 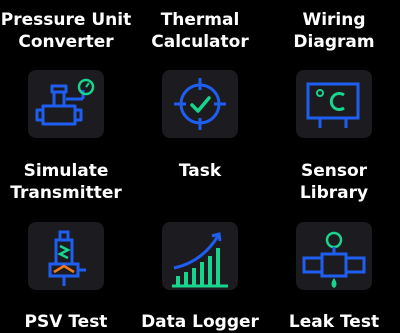 I want to click on data-logger-tile, so click(x=200, y=256).